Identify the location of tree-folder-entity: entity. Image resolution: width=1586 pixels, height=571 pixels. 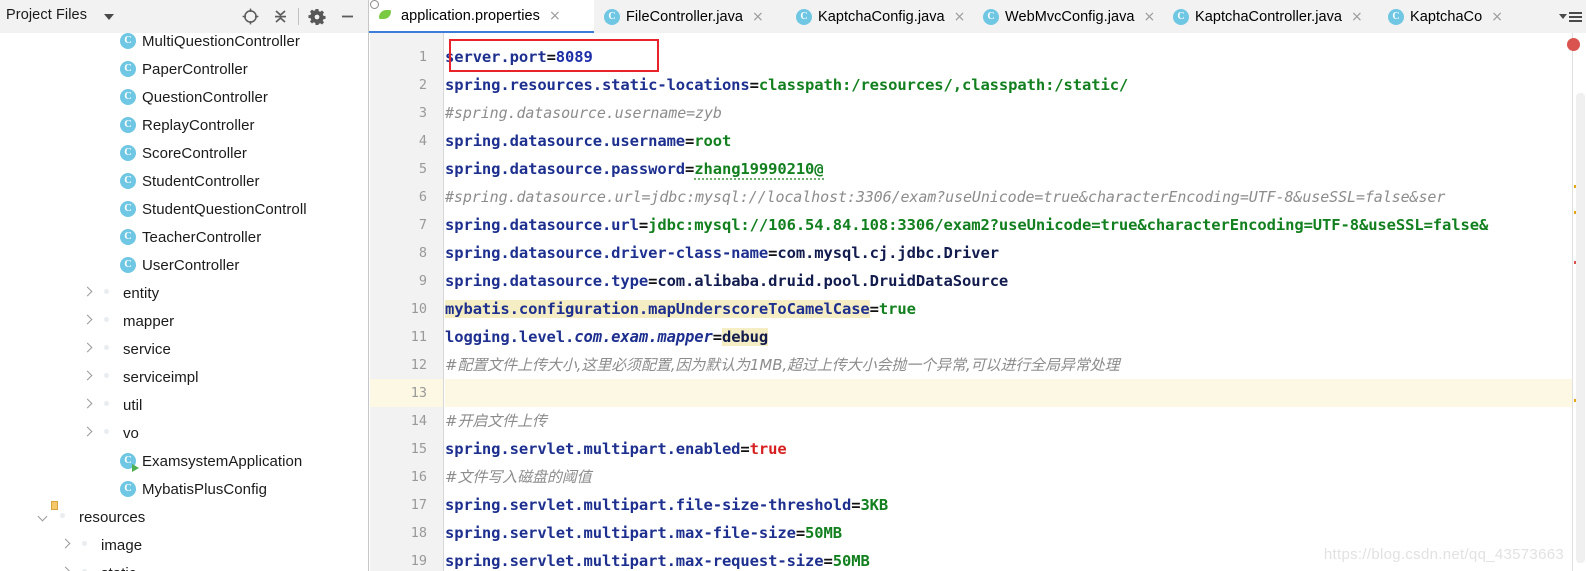
(184, 293).